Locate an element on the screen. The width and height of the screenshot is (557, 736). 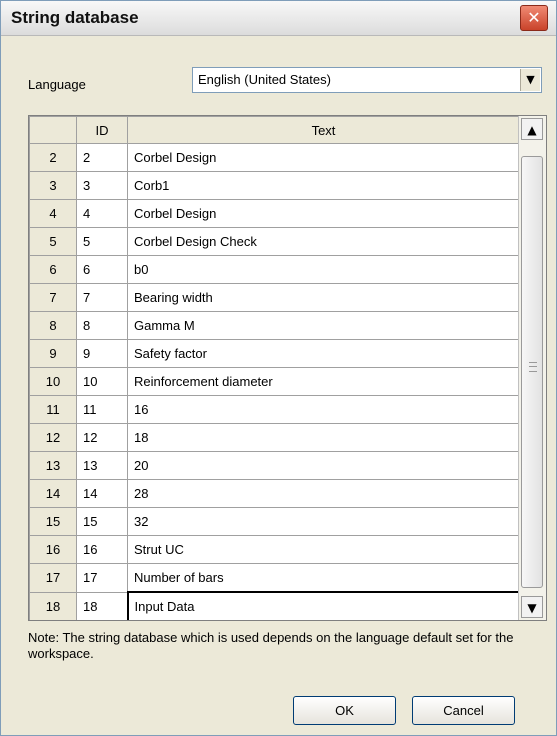
row-number-cell: 5 is located at coordinates (53, 241).